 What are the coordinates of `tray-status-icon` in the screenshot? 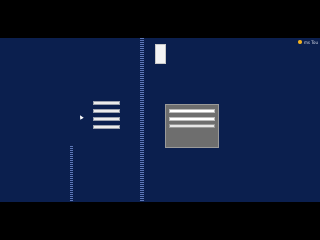 It's located at (300, 42).